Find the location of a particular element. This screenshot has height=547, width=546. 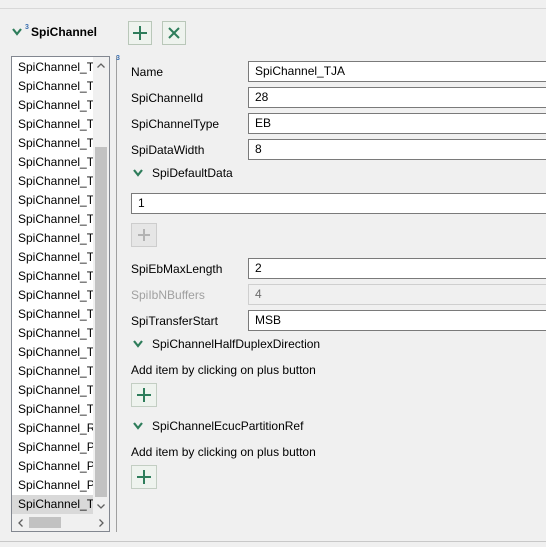

add-default-data-button is located at coordinates (144, 235).